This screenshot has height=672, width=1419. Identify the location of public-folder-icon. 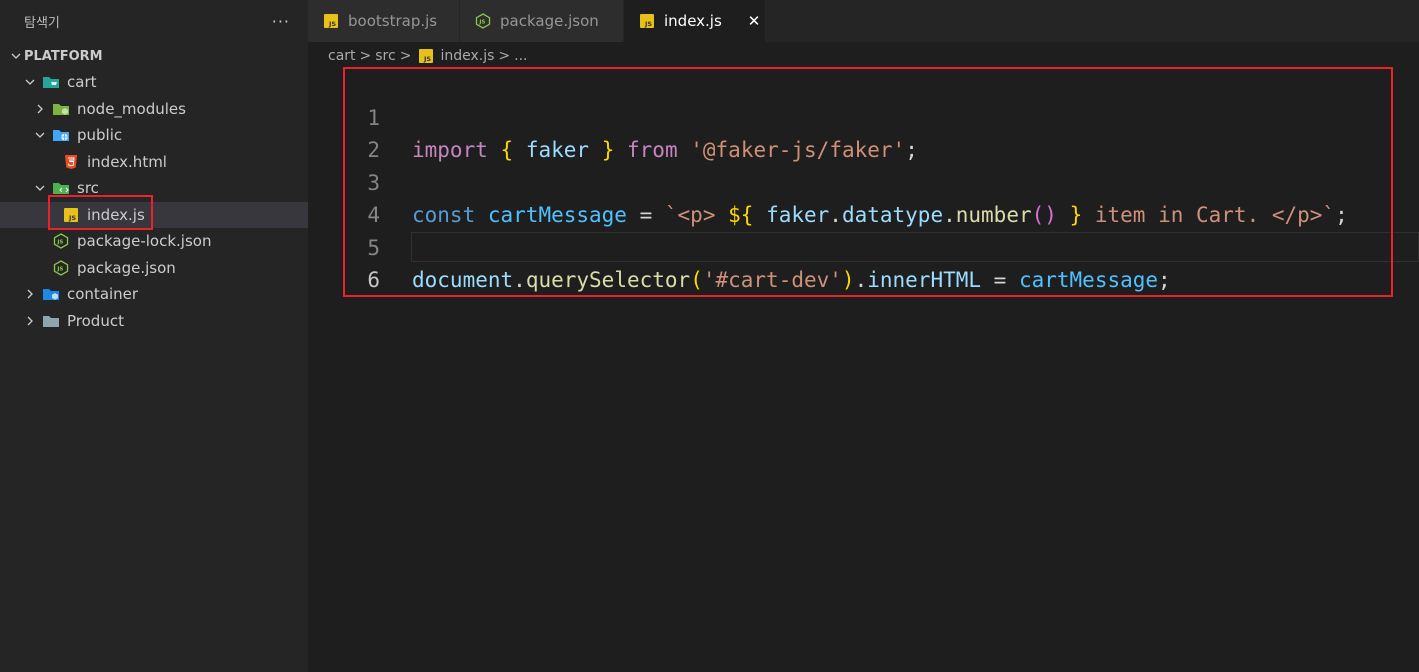
(61, 135).